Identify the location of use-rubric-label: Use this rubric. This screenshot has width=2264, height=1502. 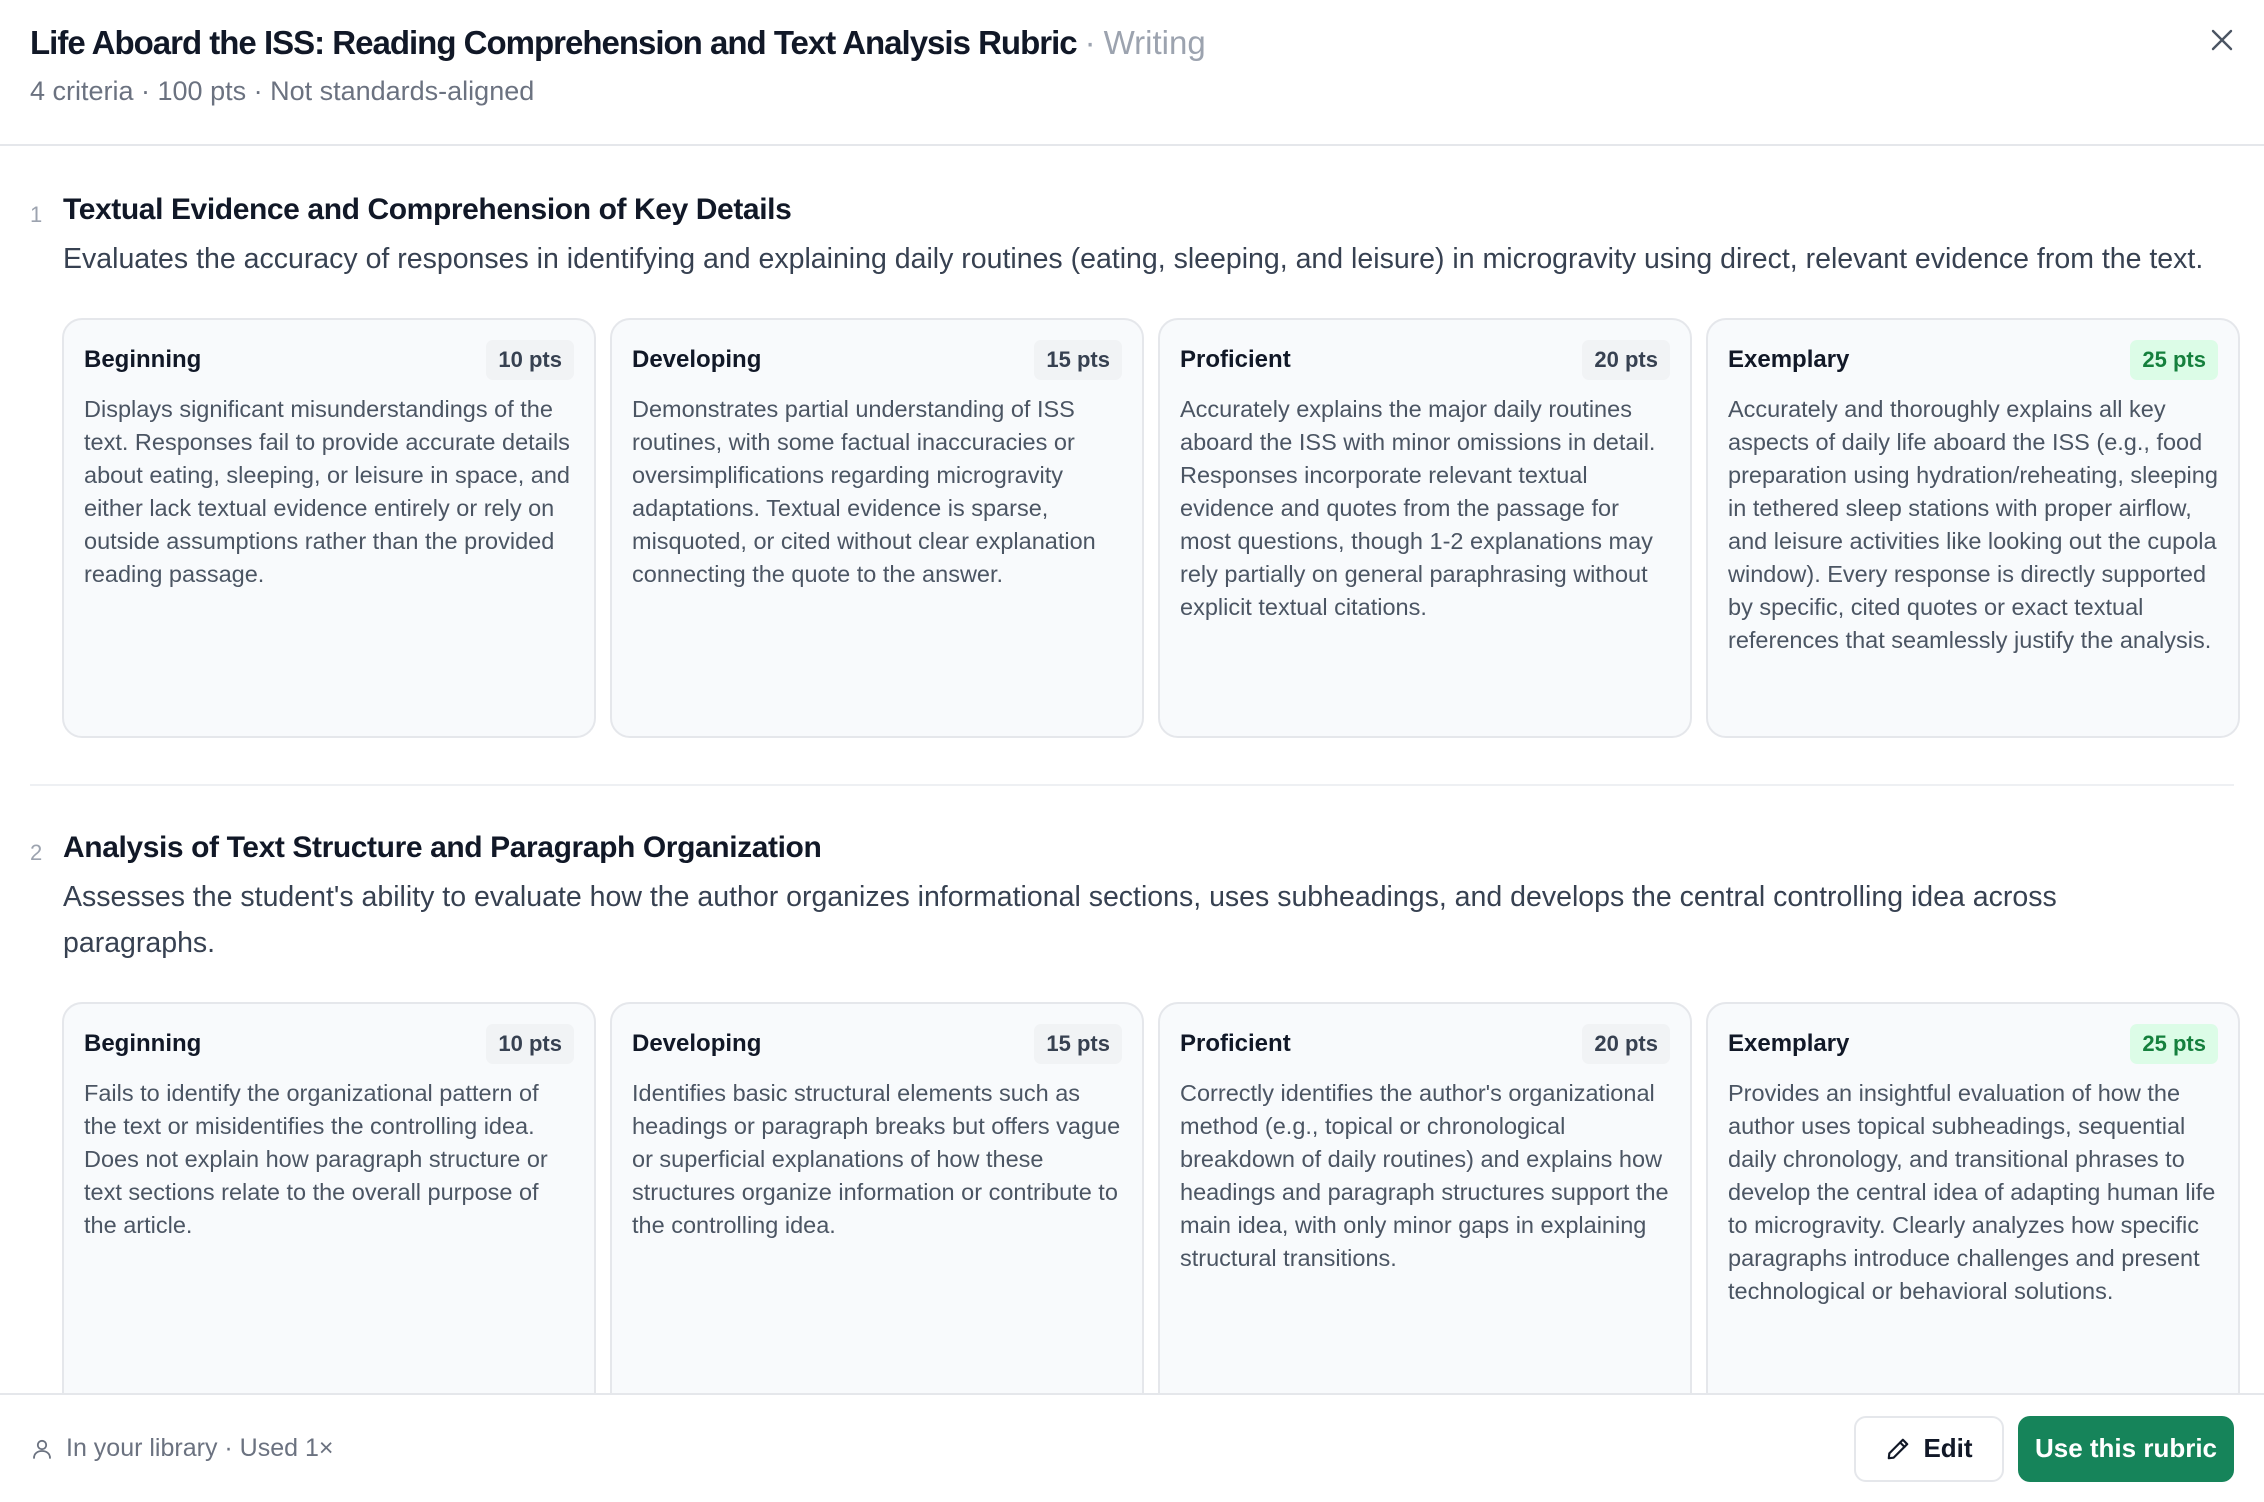
(2126, 1448).